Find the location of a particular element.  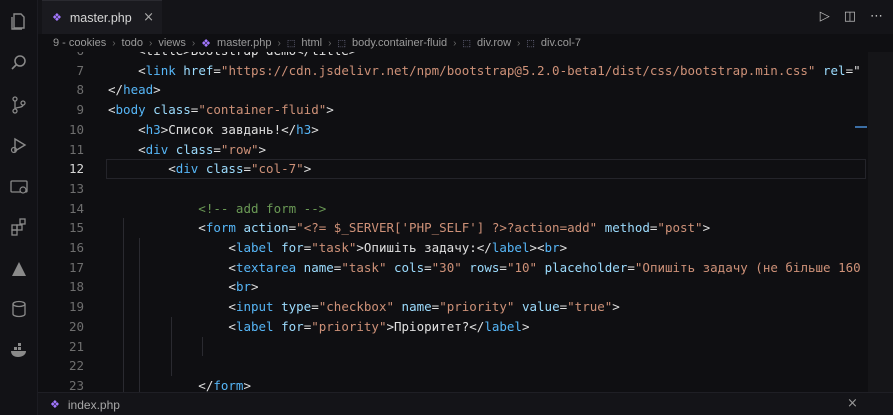

search-icon is located at coordinates (19, 63).